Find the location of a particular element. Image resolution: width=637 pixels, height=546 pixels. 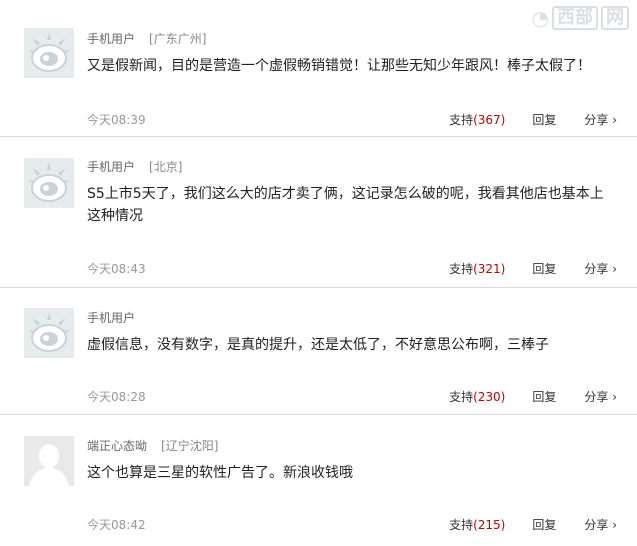

comment-time: 今天08:28 is located at coordinates (116, 397).